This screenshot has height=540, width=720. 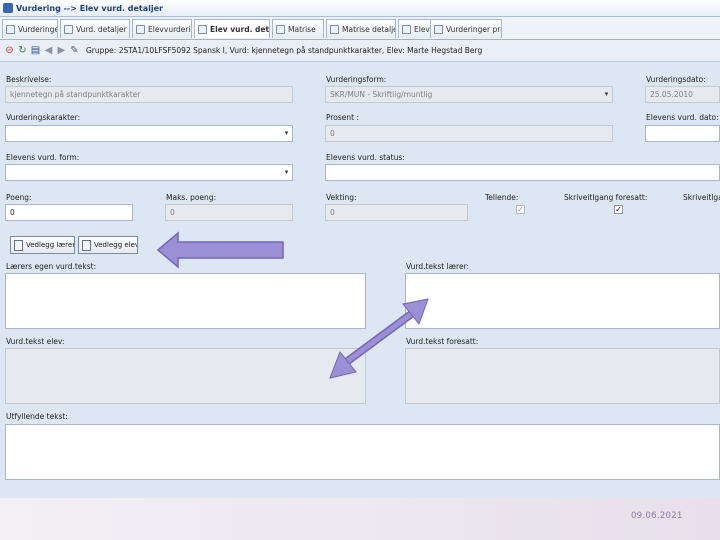 I want to click on delete-icon: ⊖, so click(x=9, y=50).